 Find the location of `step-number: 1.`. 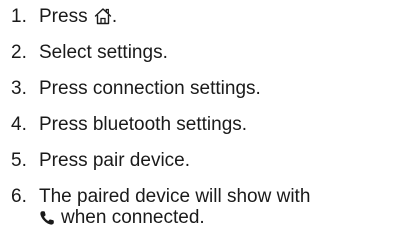

step-number: 1. is located at coordinates (19, 16).